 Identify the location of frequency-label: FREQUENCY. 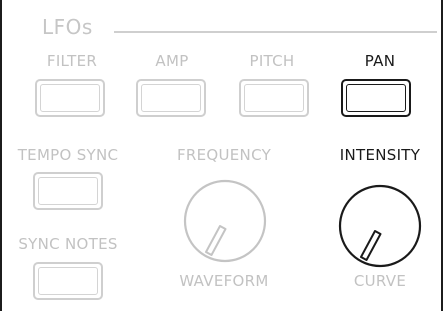
(224, 155).